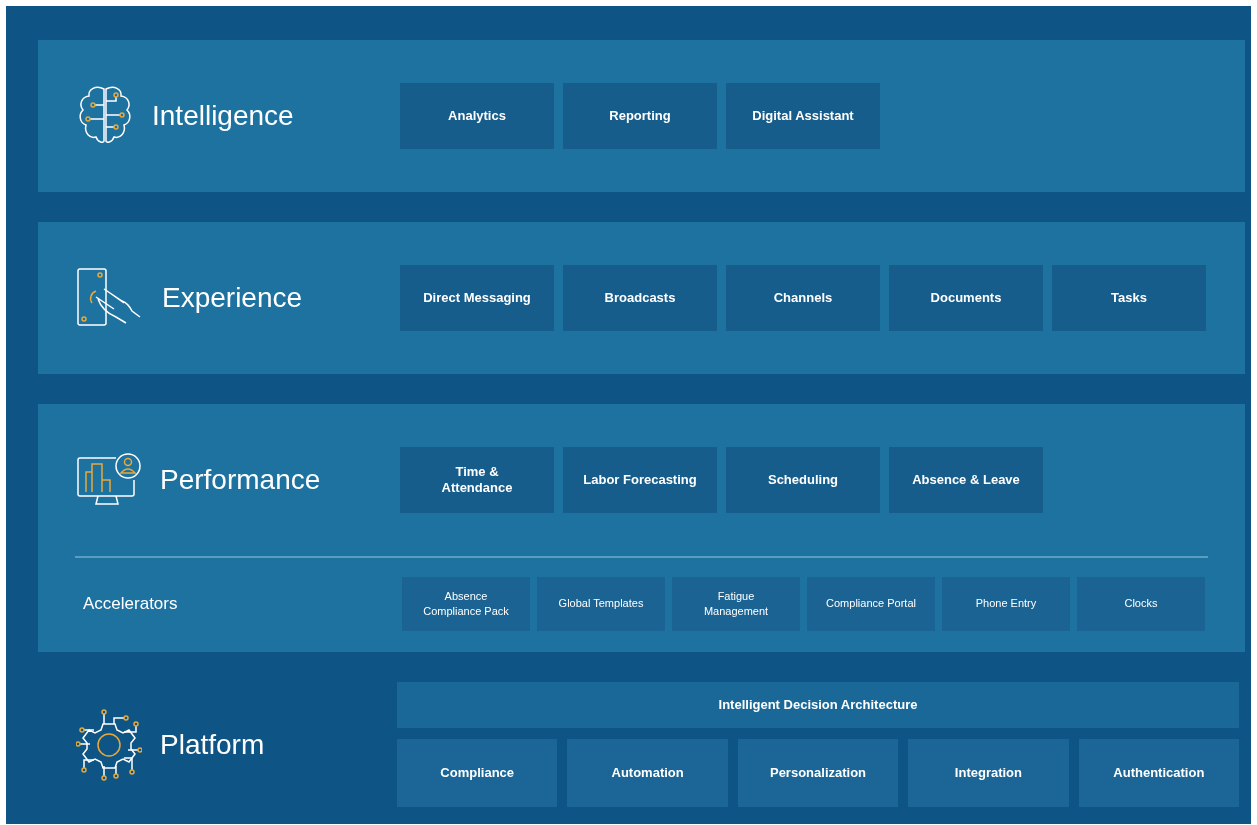 The width and height of the screenshot is (1257, 825). Describe the element at coordinates (966, 298) in the screenshot. I see `module-tile: Documents` at that location.